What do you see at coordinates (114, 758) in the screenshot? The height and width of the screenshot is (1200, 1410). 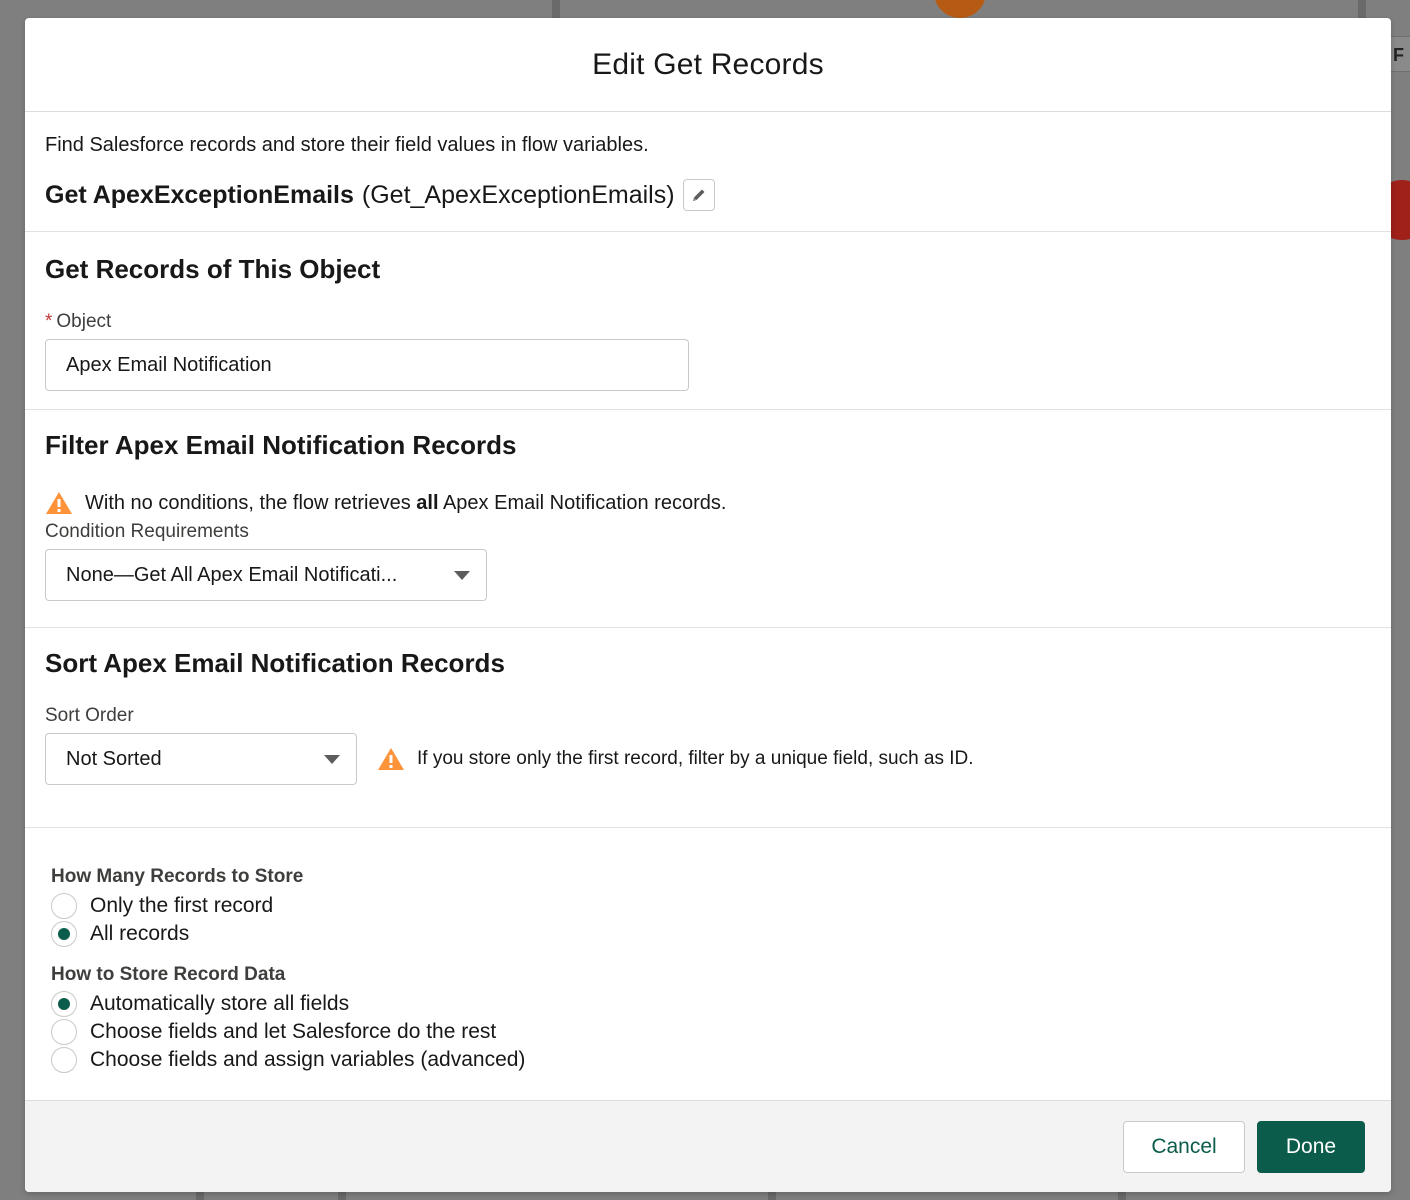 I see `sort-order-value: Not Sorted` at bounding box center [114, 758].